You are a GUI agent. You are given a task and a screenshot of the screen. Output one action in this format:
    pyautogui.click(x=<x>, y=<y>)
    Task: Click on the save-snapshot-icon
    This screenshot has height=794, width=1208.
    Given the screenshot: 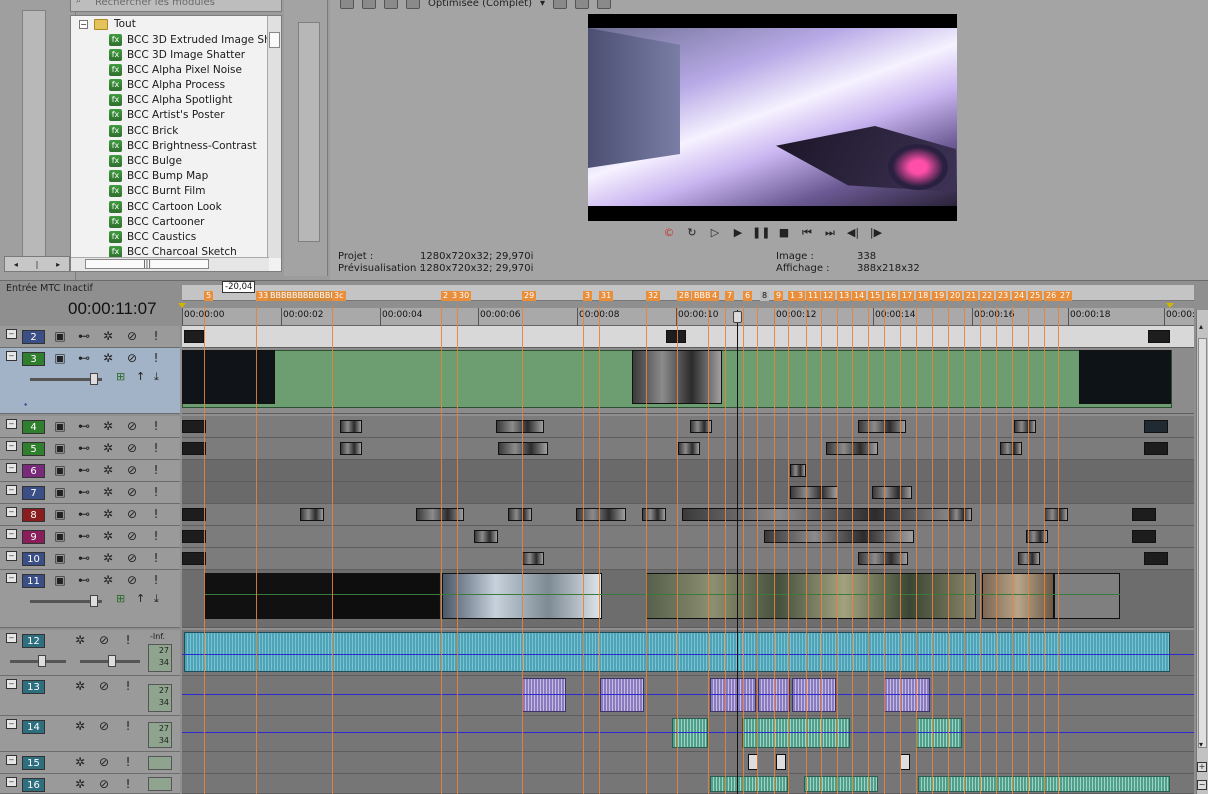 What is the action you would take?
    pyautogui.click(x=604, y=4)
    